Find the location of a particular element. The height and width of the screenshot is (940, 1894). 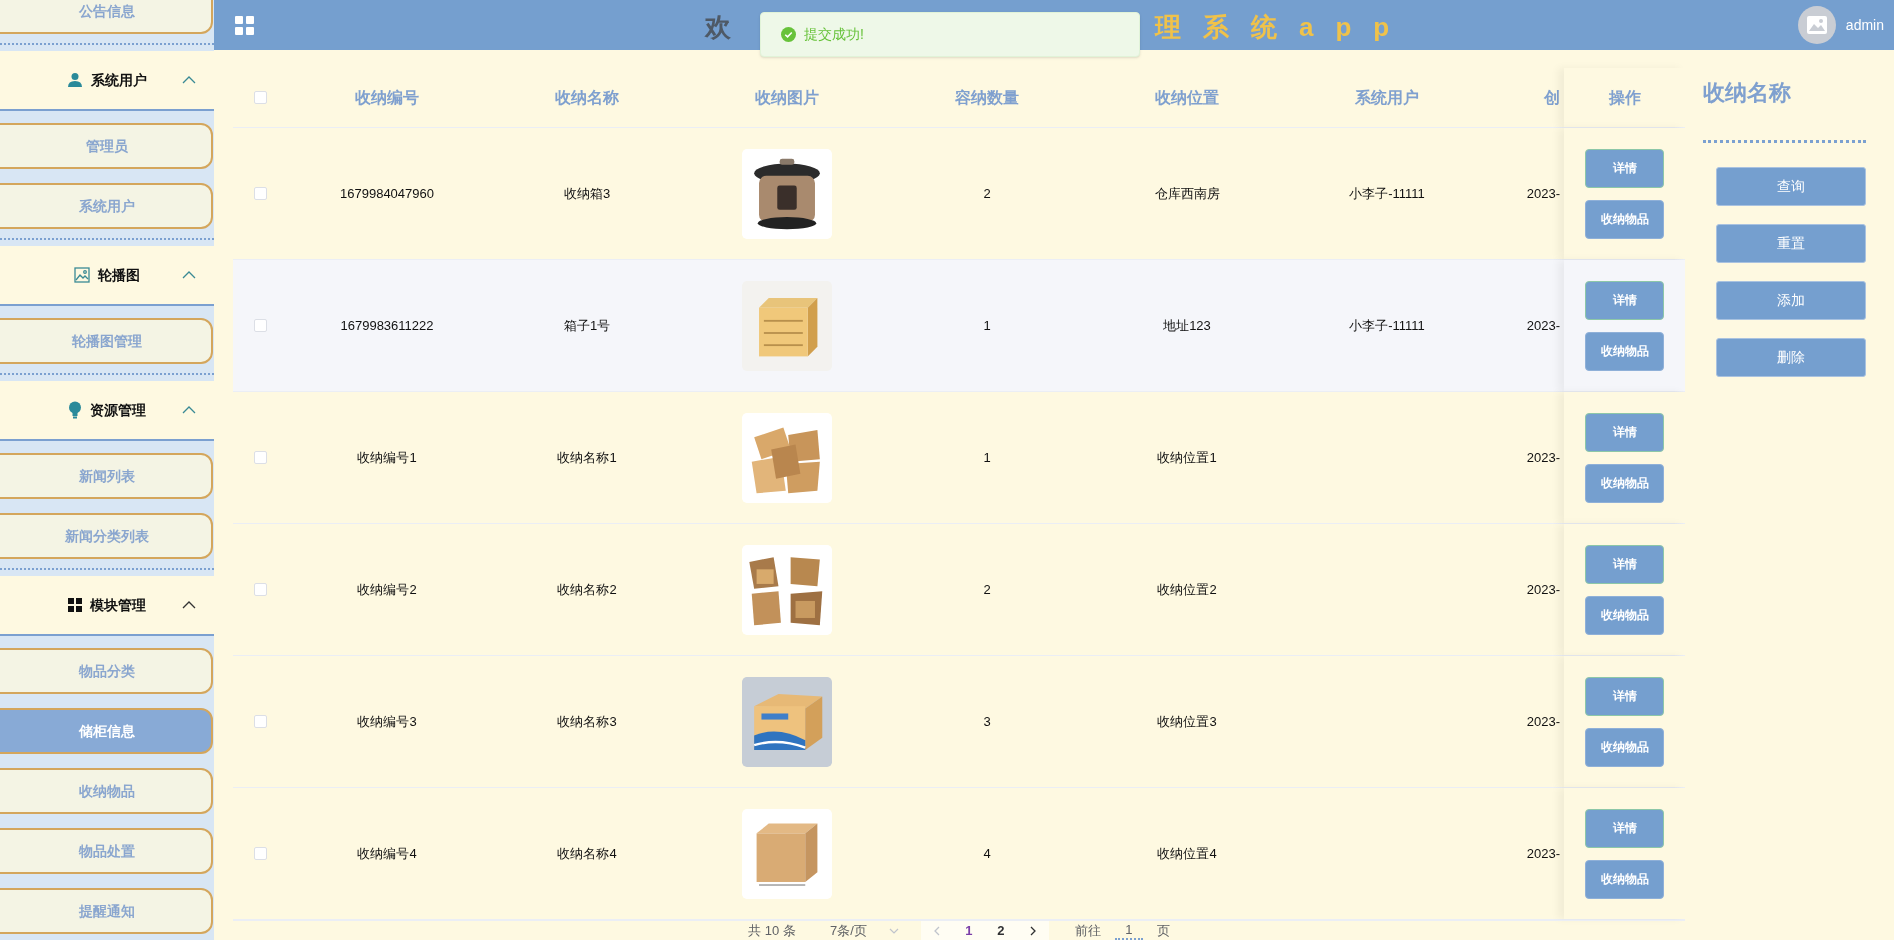

column-header: 操作 is located at coordinates (1624, 97).